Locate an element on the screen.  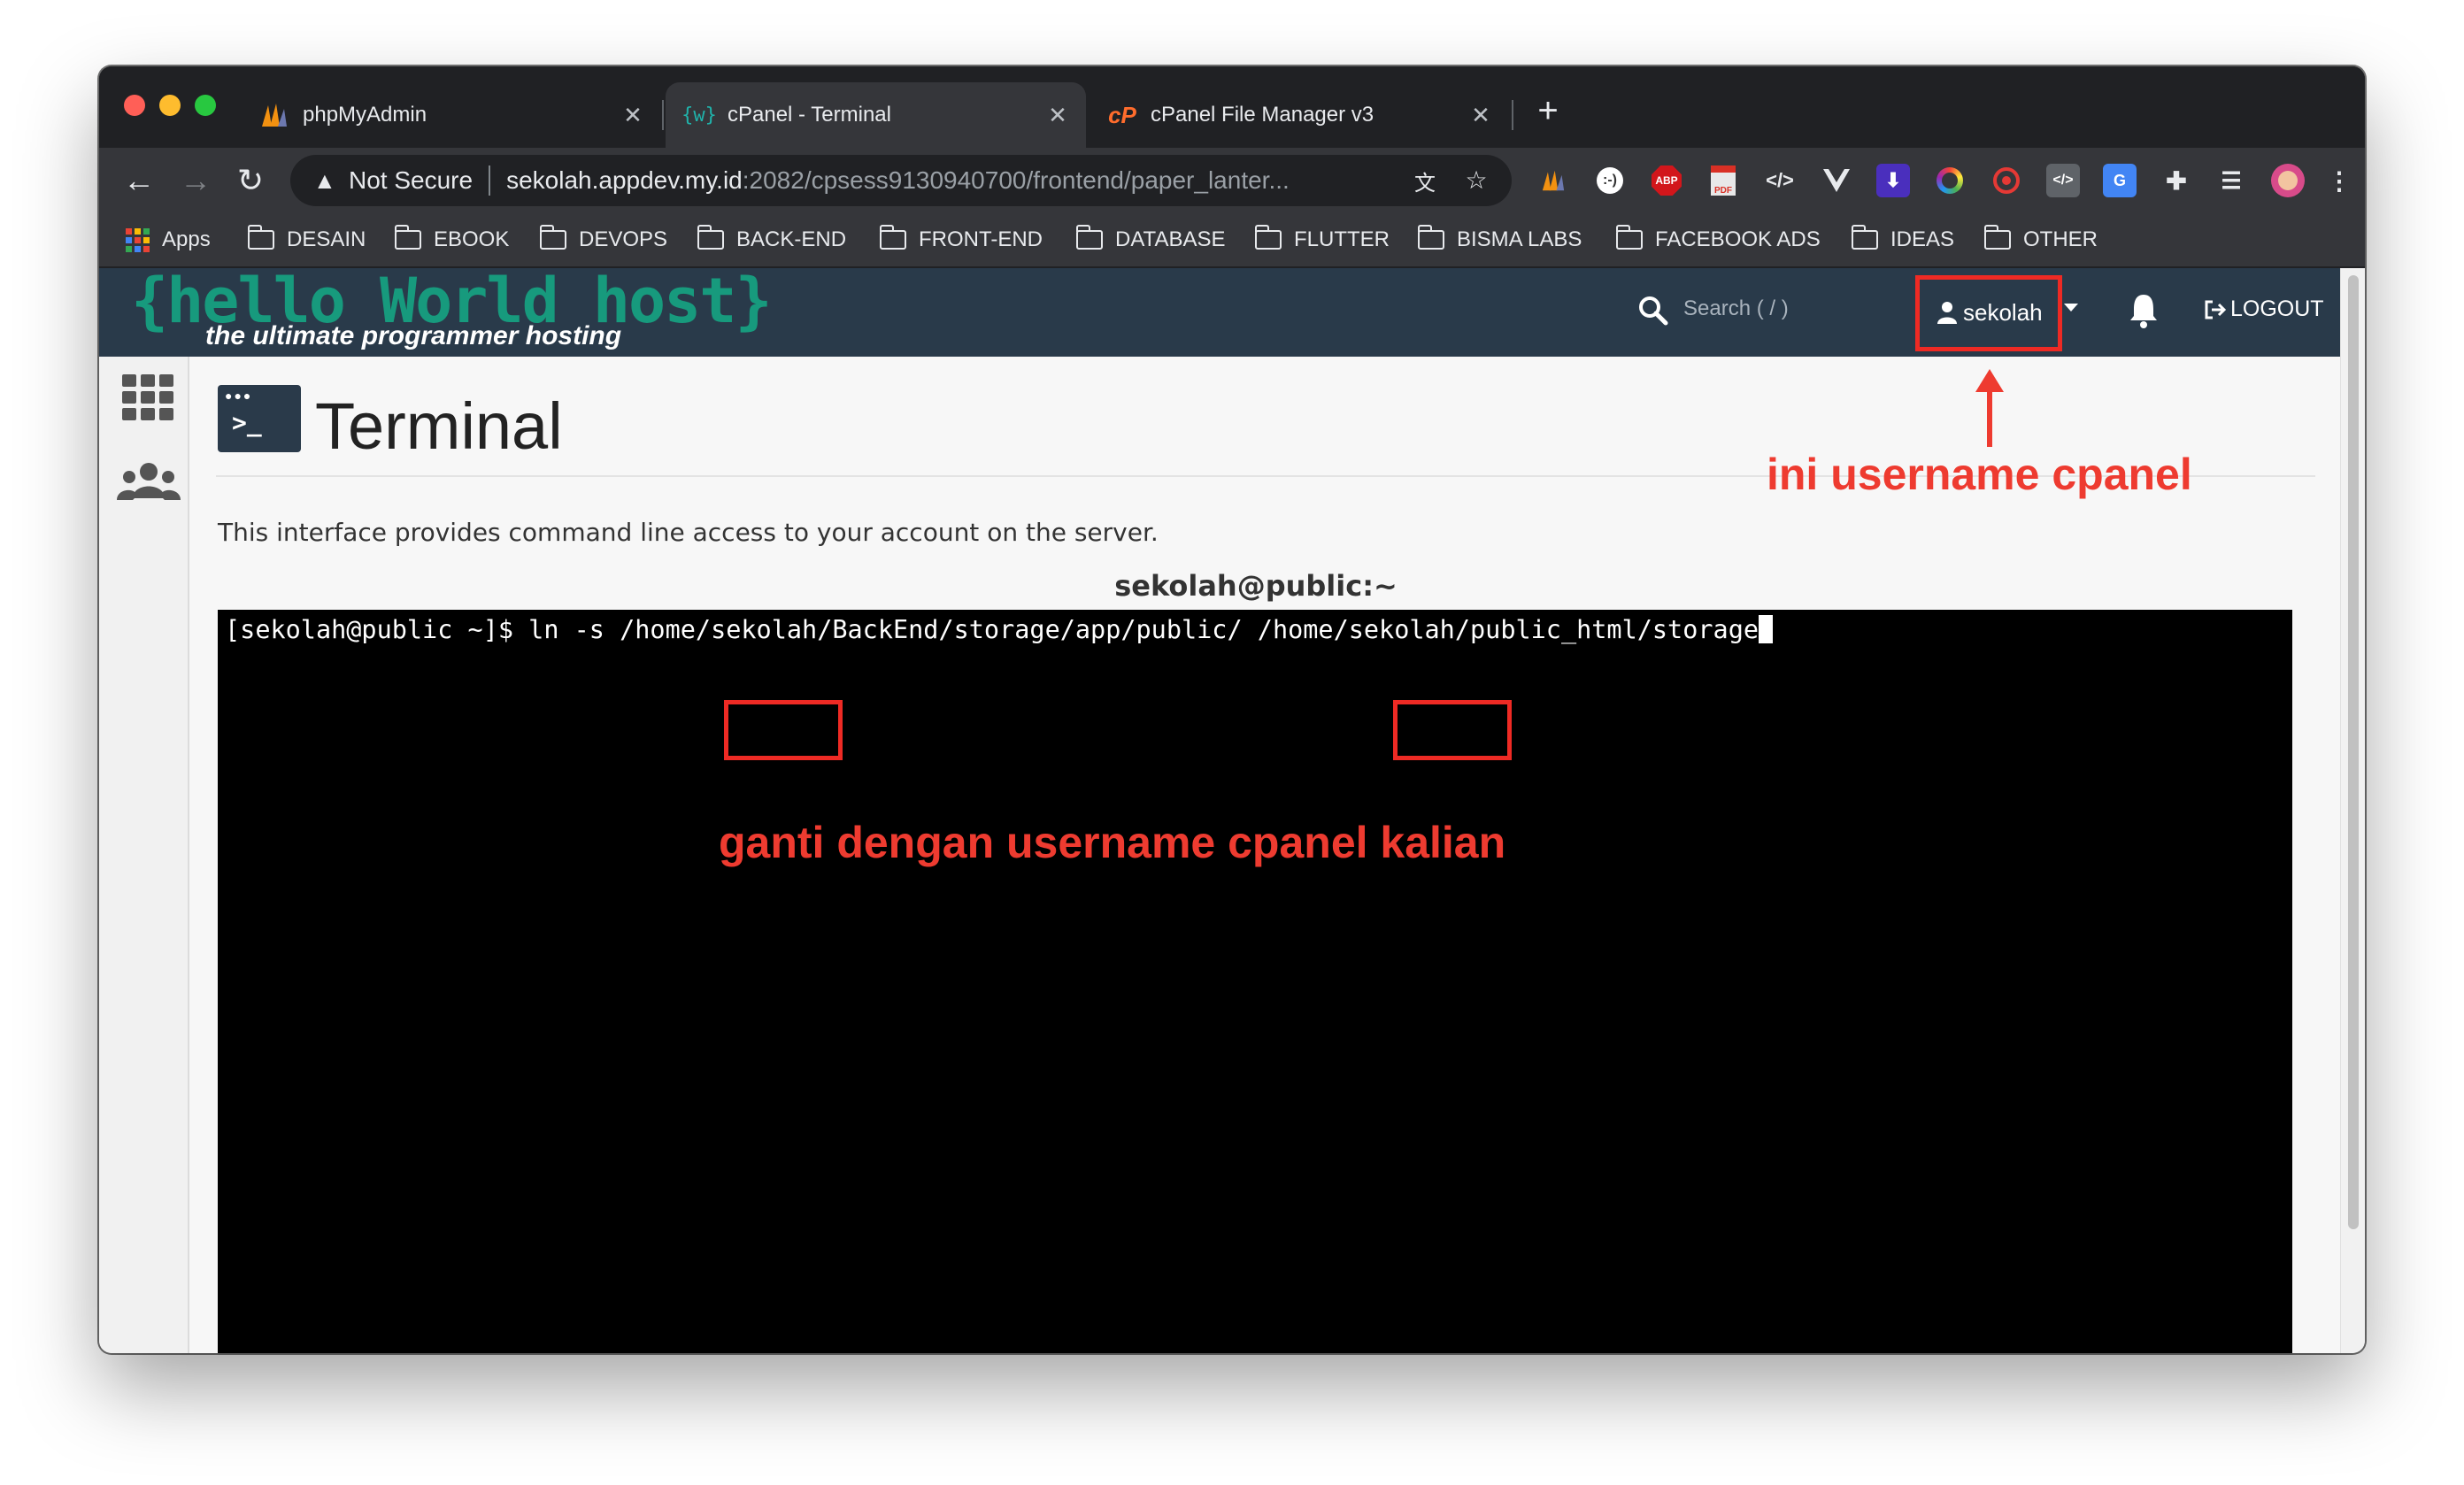
bookmark-folder-ebook: EBOOK is located at coordinates (452, 240).